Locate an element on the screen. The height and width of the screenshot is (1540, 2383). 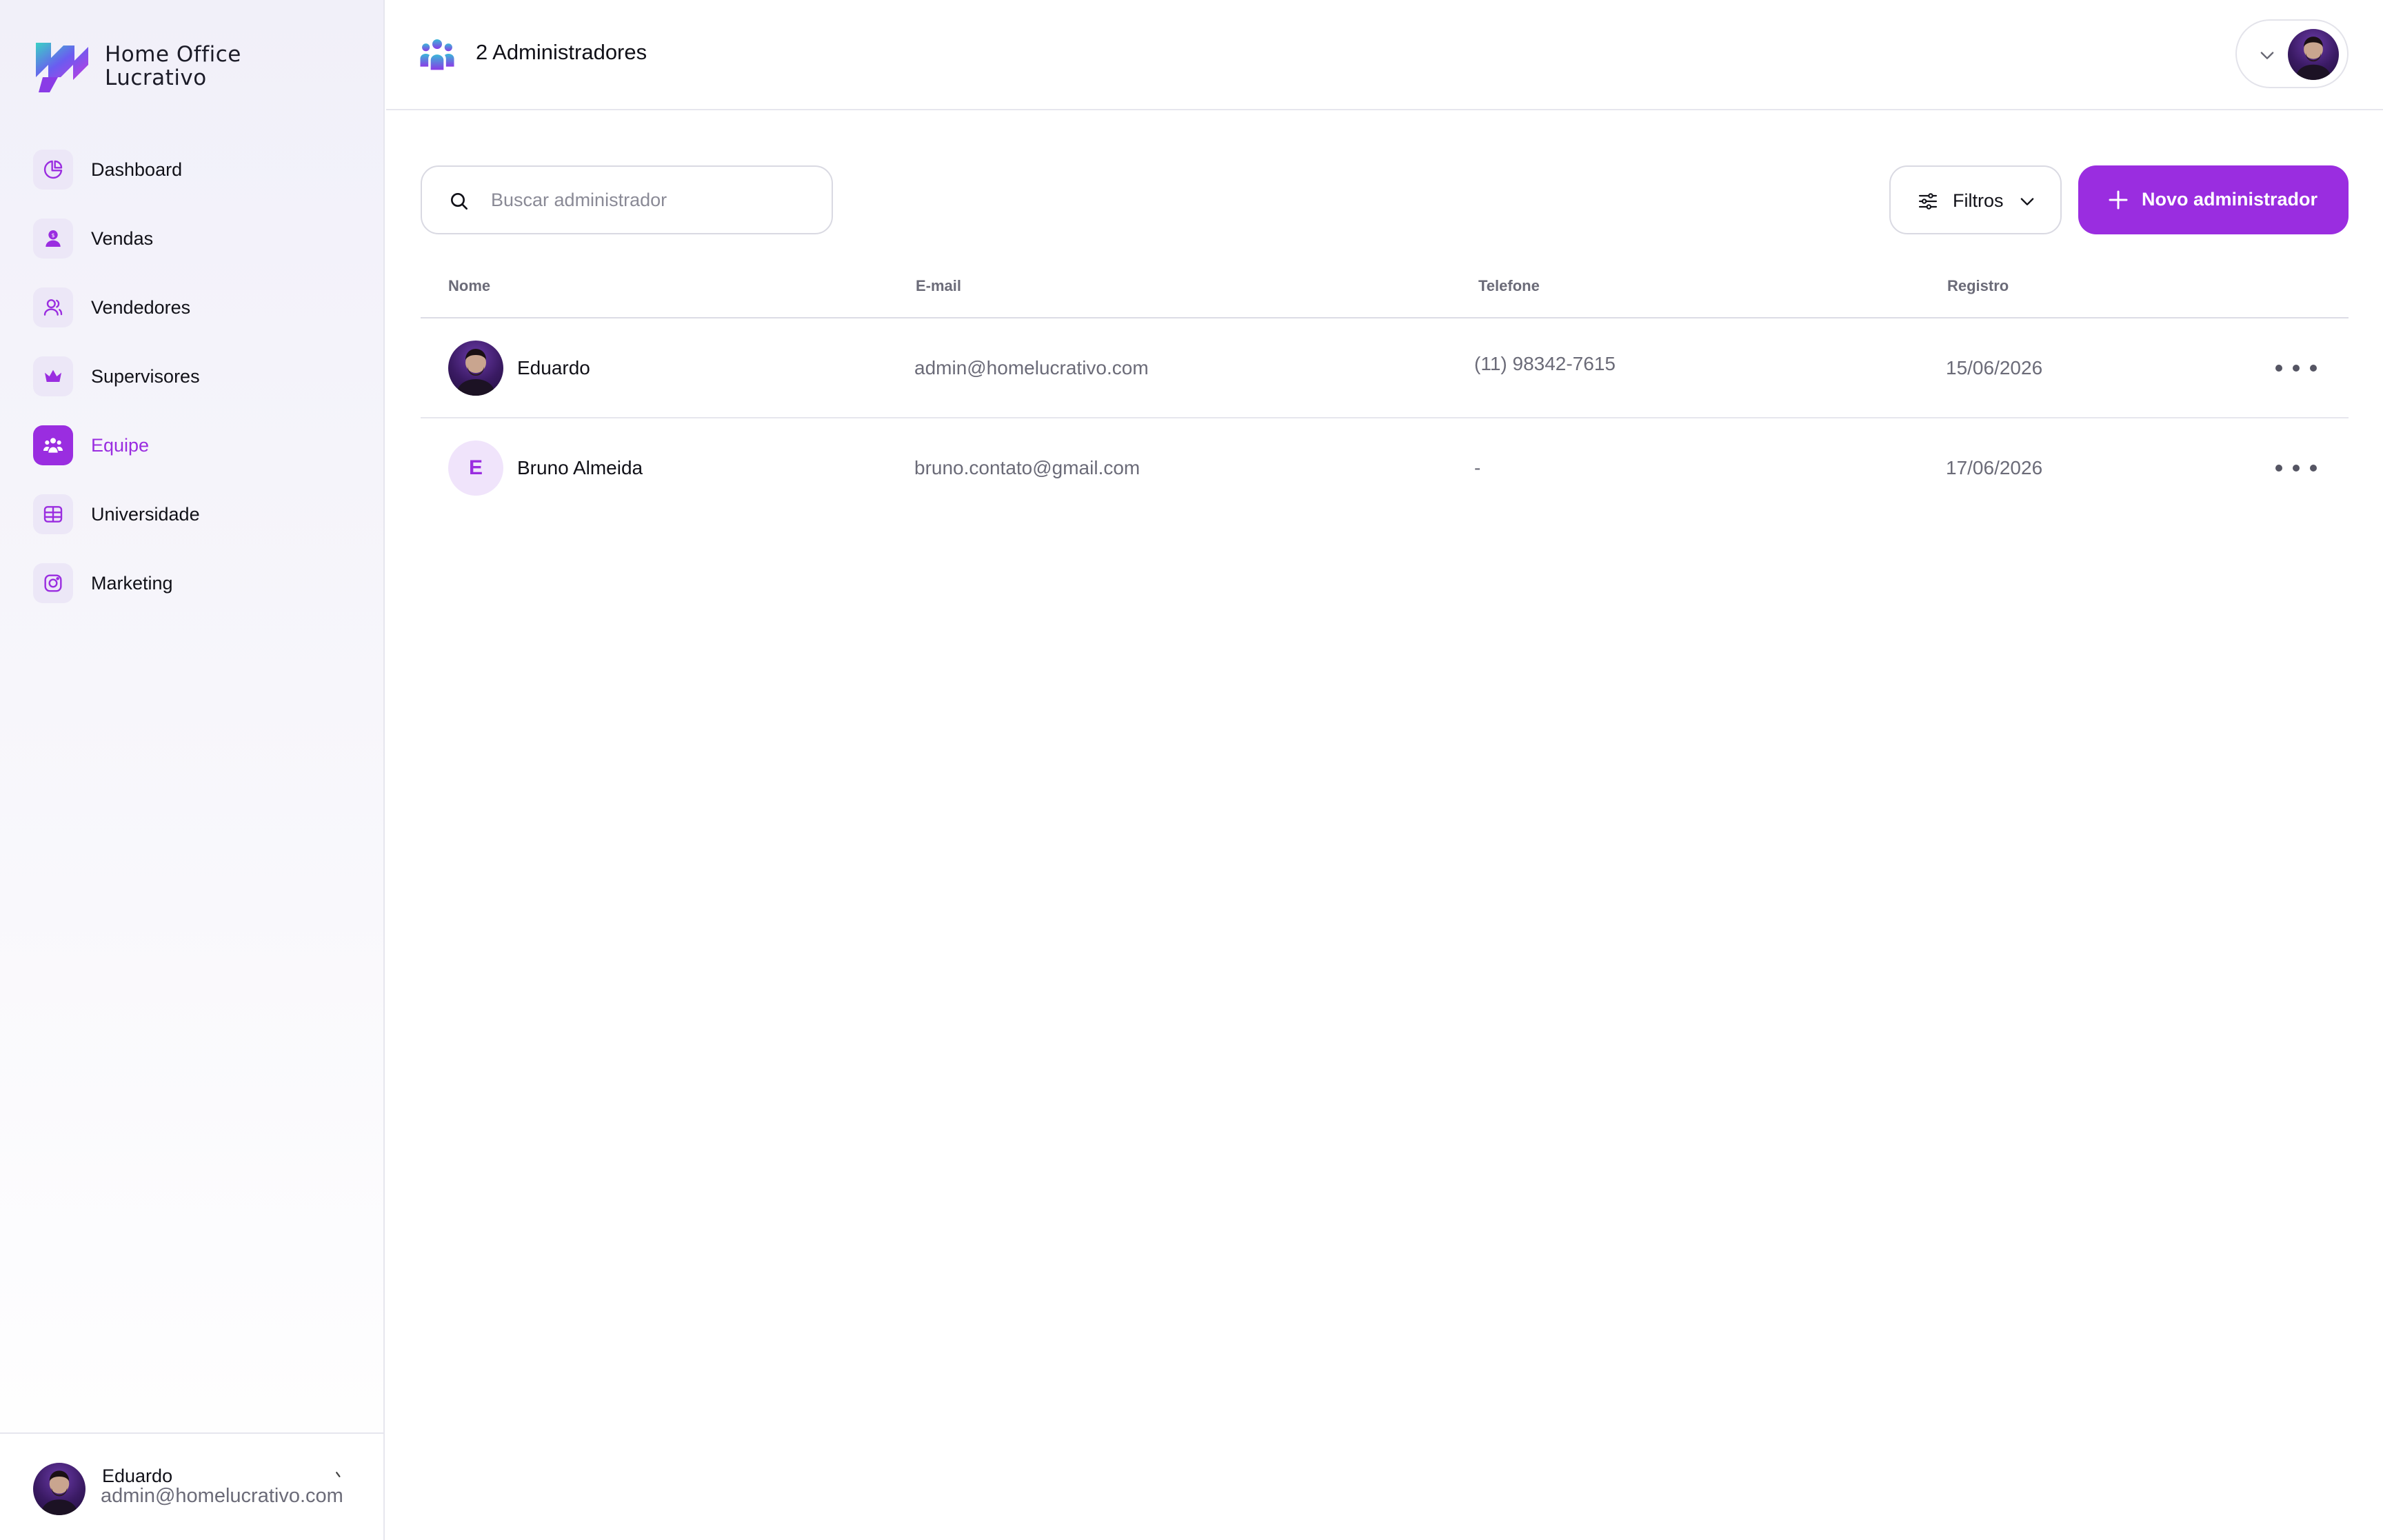
sidebar-item-label: Equipe is located at coordinates (120, 445).